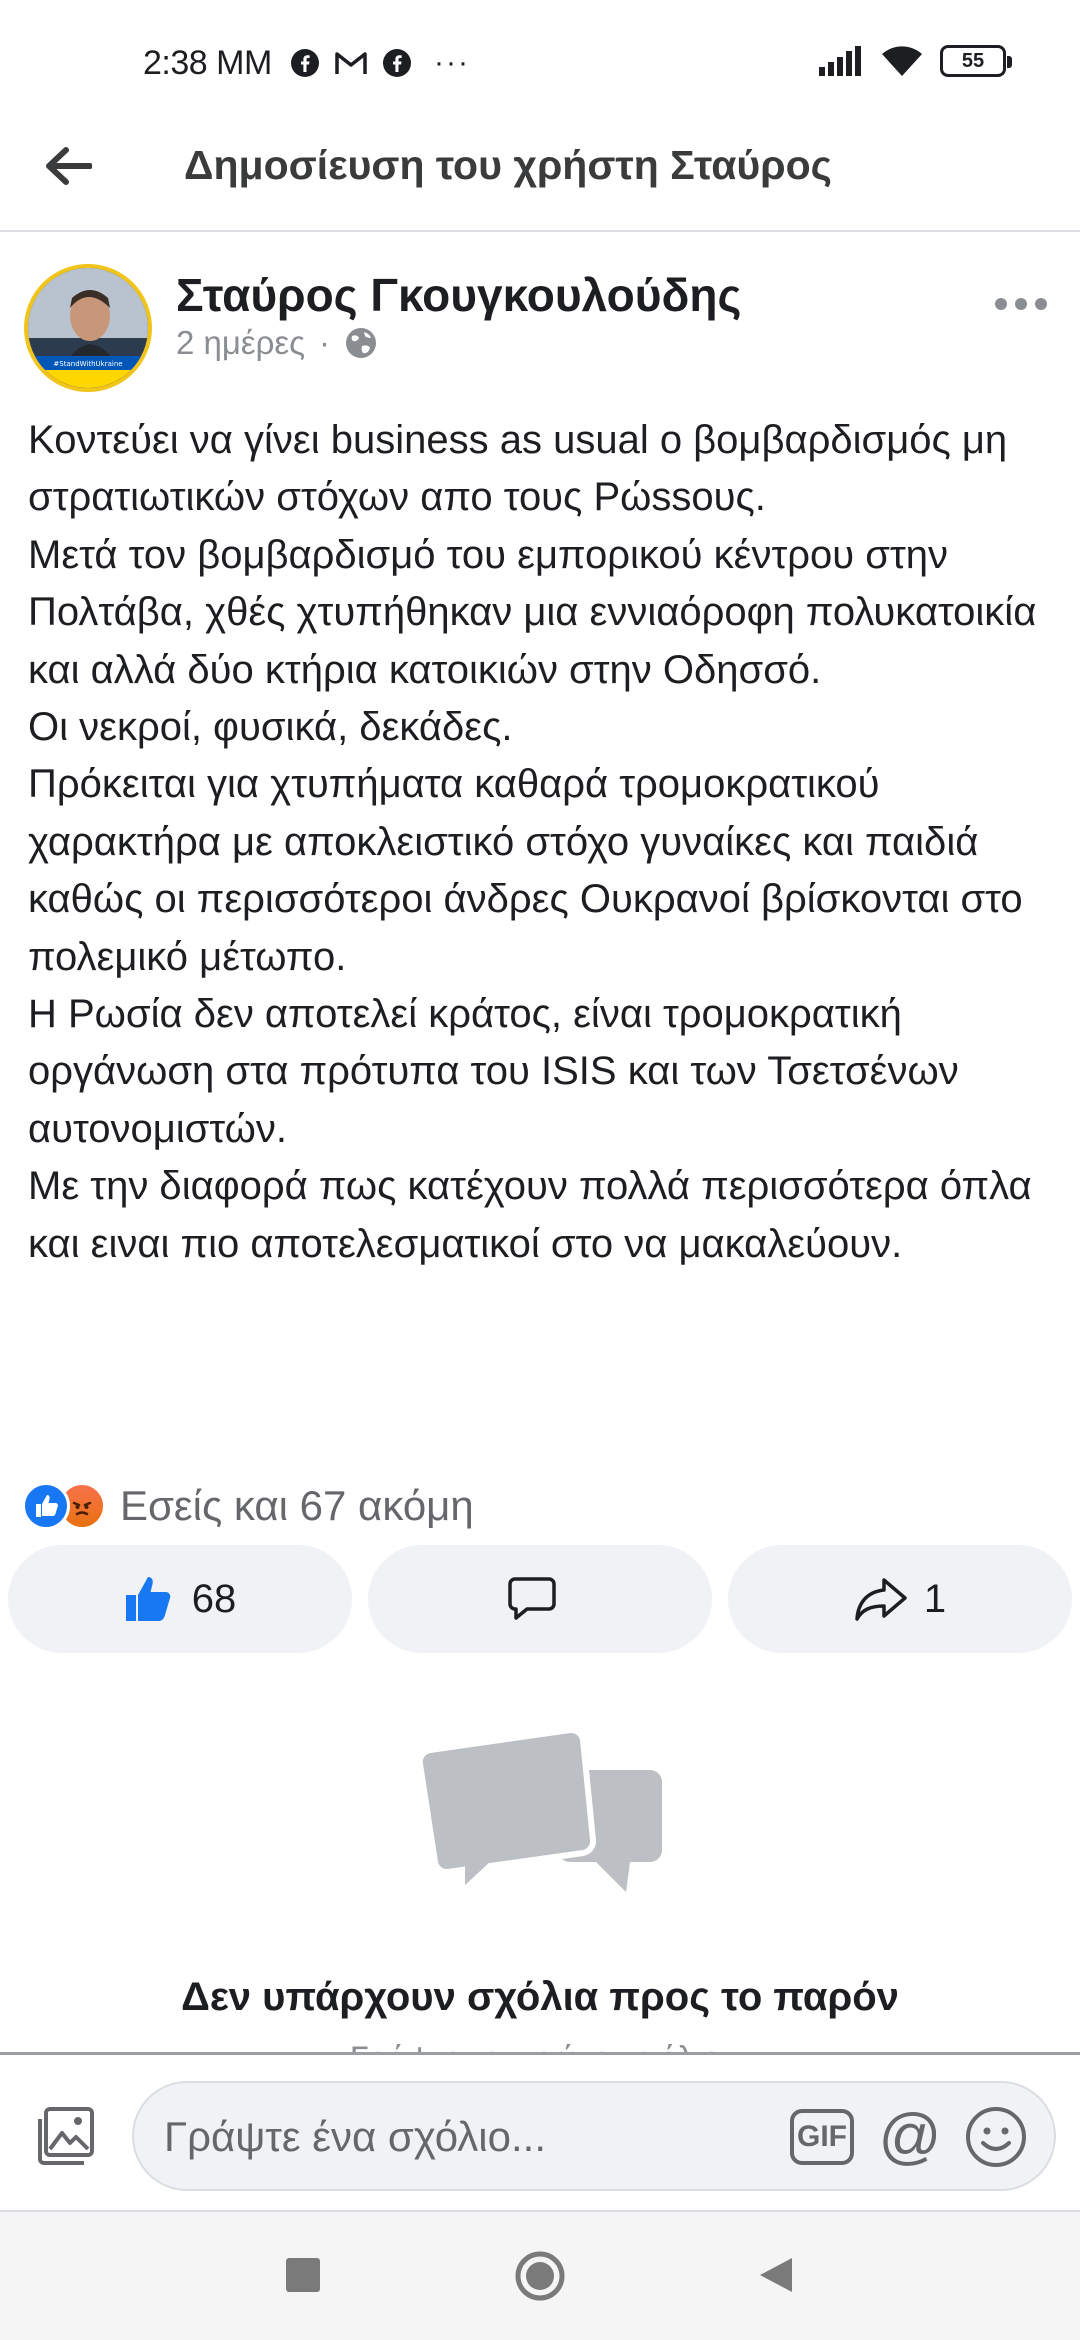 The width and height of the screenshot is (1080, 2340). I want to click on system-back-button, so click(776, 2275).